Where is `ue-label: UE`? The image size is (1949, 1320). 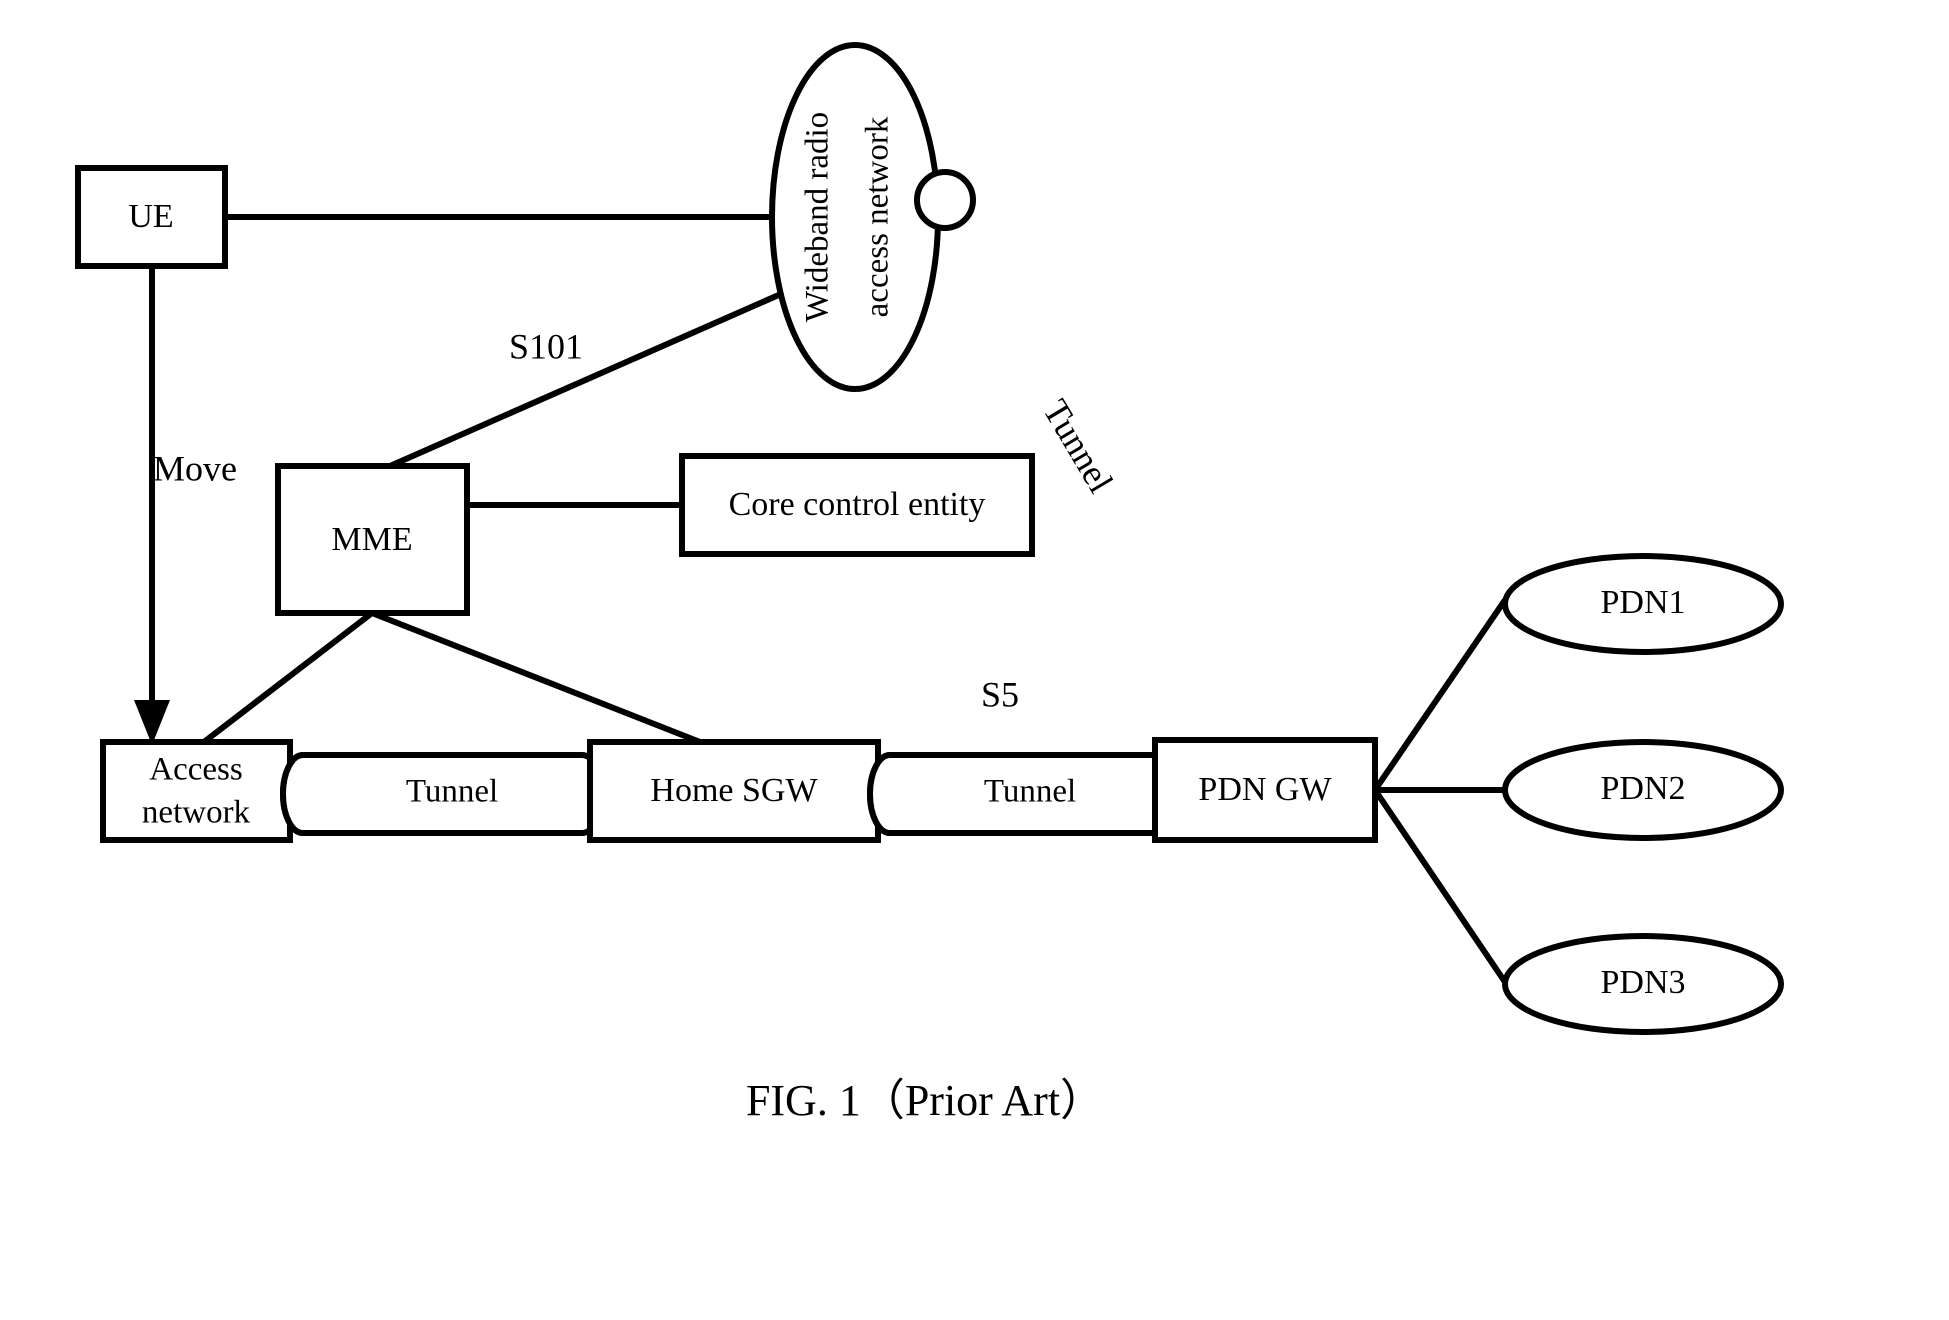
ue-label: UE is located at coordinates (150, 216).